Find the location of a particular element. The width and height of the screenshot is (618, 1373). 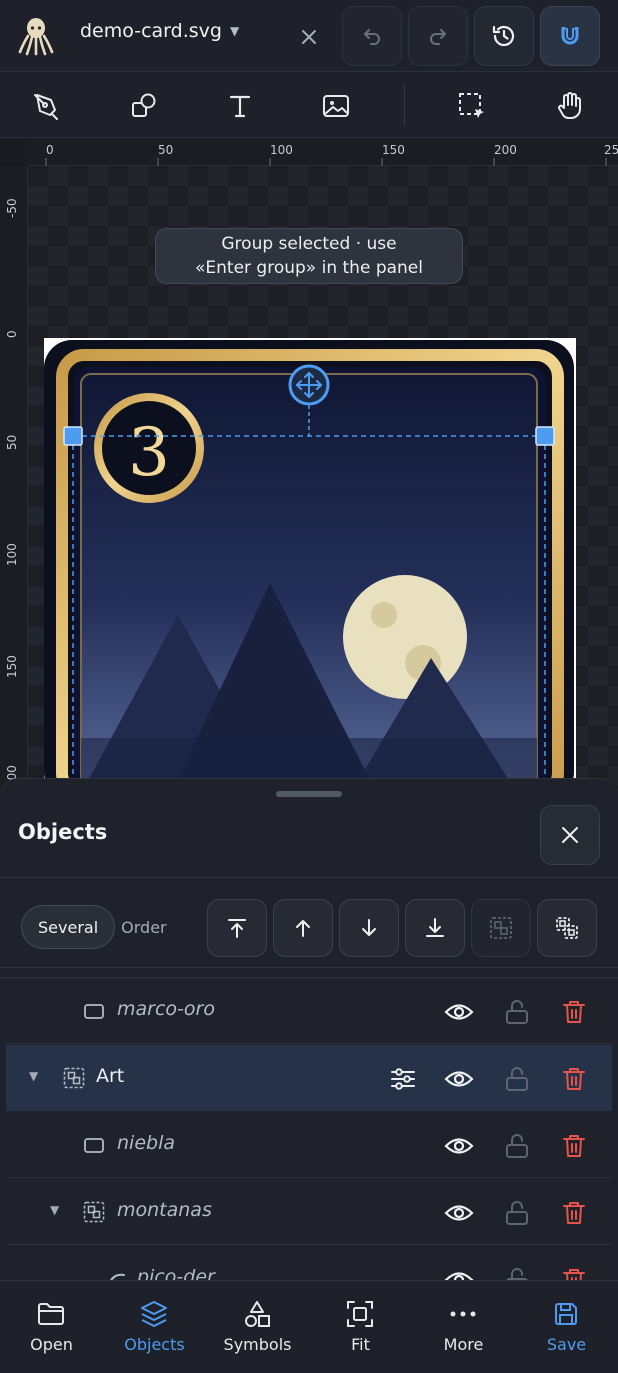

pen-tool-button is located at coordinates (46, 106).